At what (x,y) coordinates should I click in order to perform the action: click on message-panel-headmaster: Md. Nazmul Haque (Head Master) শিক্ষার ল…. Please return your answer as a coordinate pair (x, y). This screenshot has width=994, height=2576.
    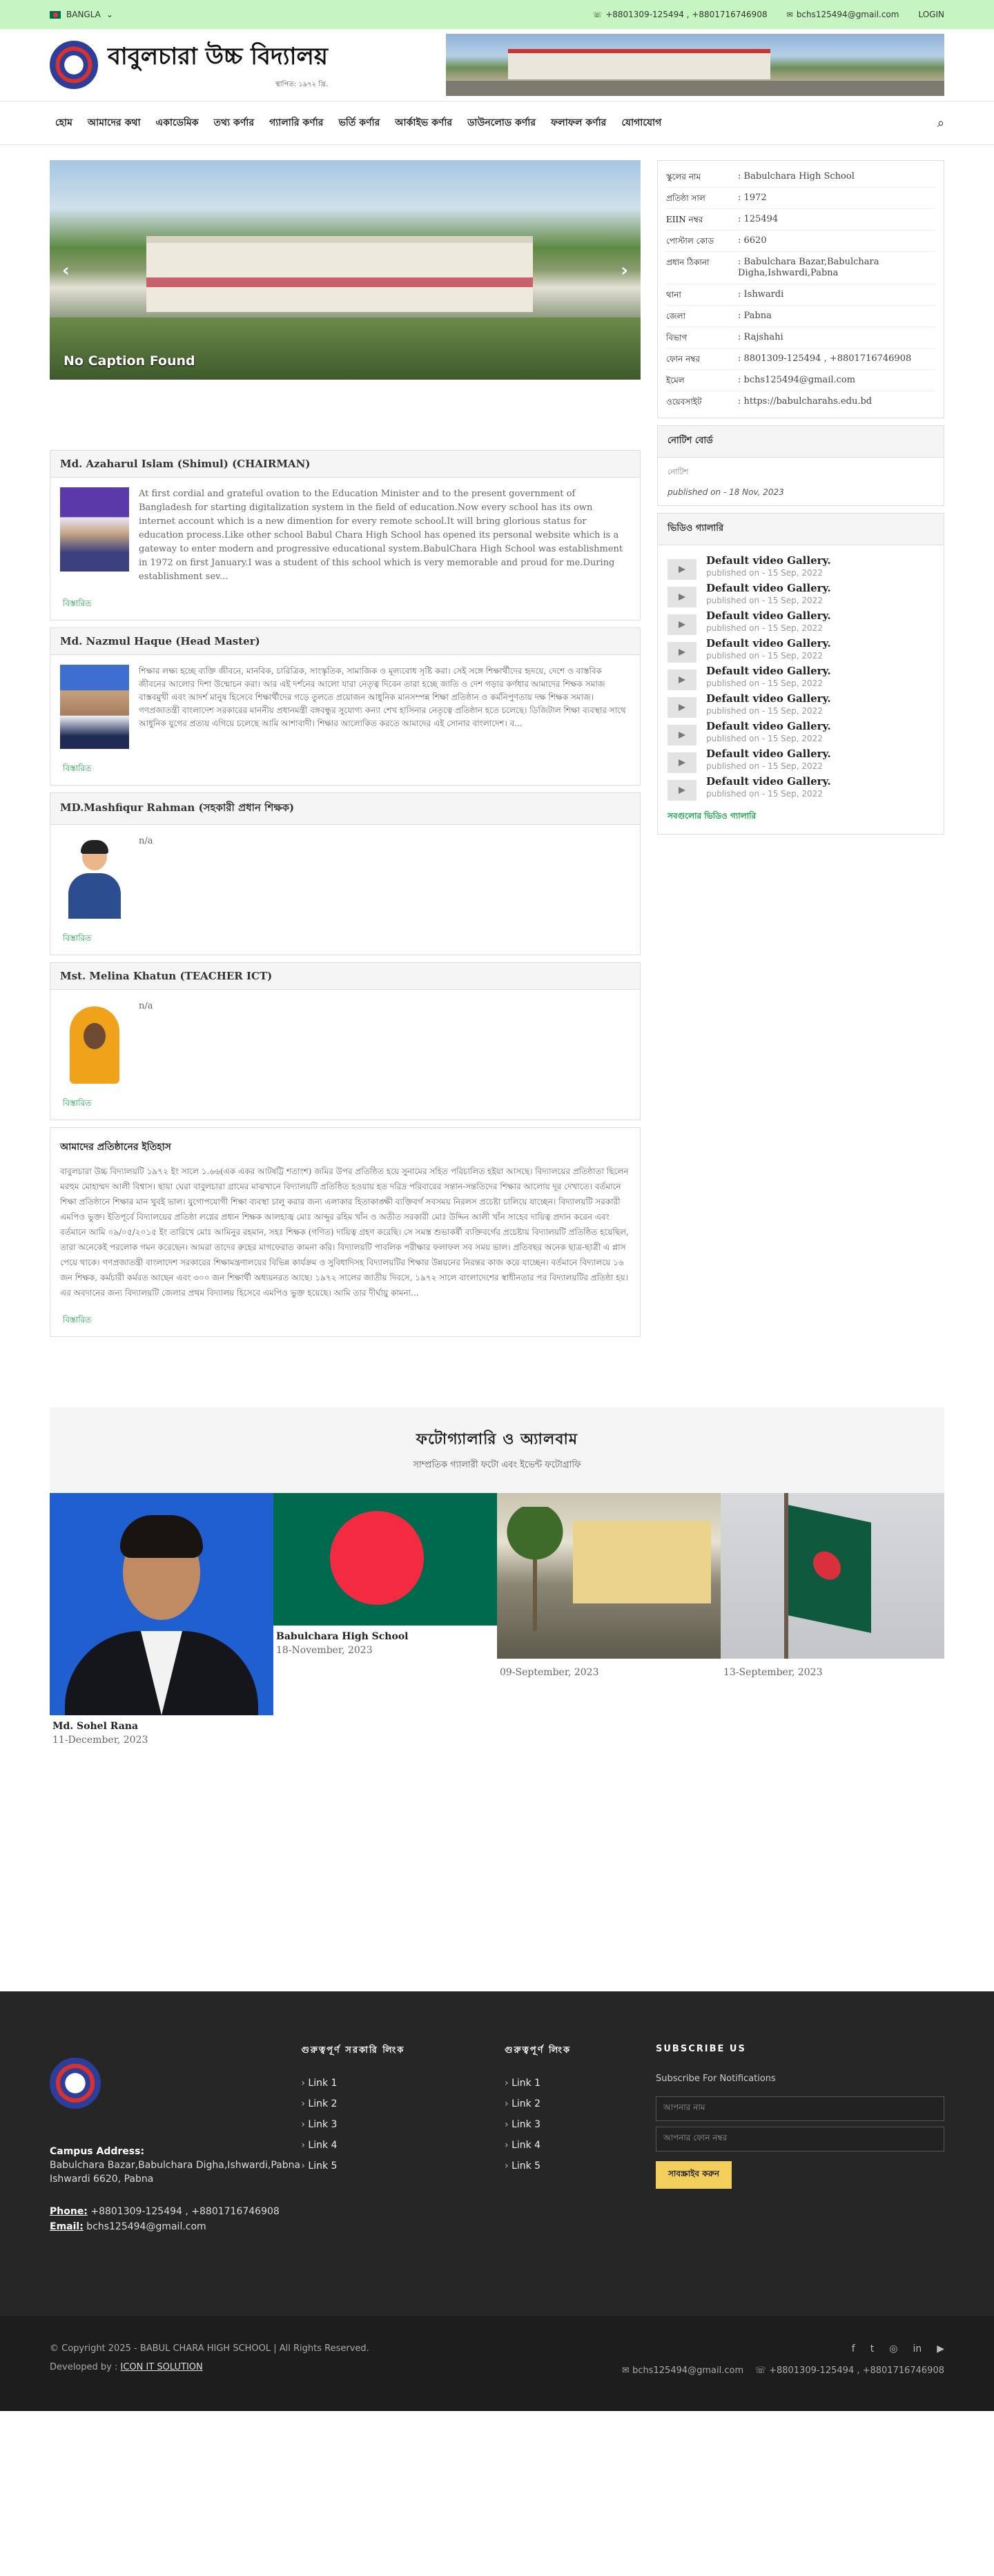
    Looking at the image, I should click on (345, 706).